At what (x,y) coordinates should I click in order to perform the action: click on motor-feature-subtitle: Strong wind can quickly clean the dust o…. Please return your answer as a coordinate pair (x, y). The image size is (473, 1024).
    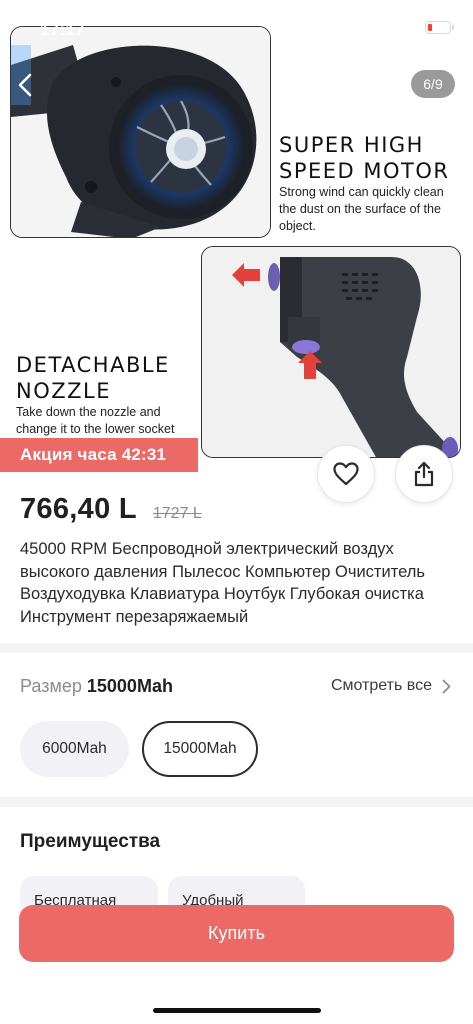
    Looking at the image, I should click on (361, 209).